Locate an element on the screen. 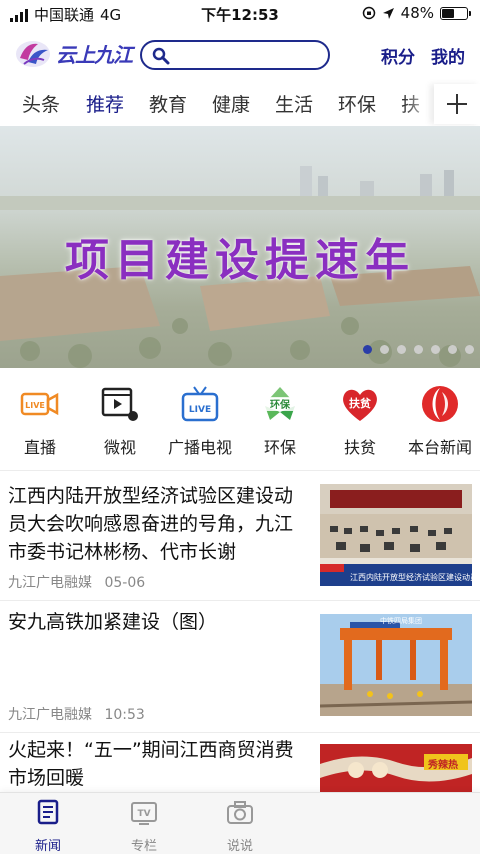  nav-talk: 说说 is located at coordinates (240, 826).